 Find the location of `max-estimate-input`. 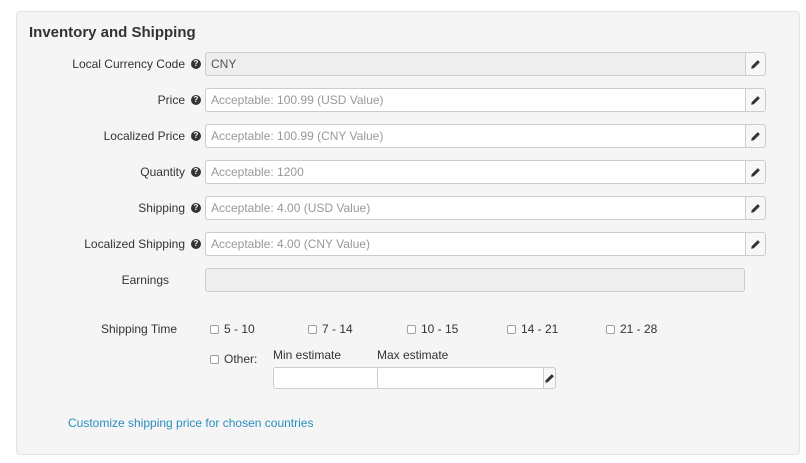

max-estimate-input is located at coordinates (460, 378).